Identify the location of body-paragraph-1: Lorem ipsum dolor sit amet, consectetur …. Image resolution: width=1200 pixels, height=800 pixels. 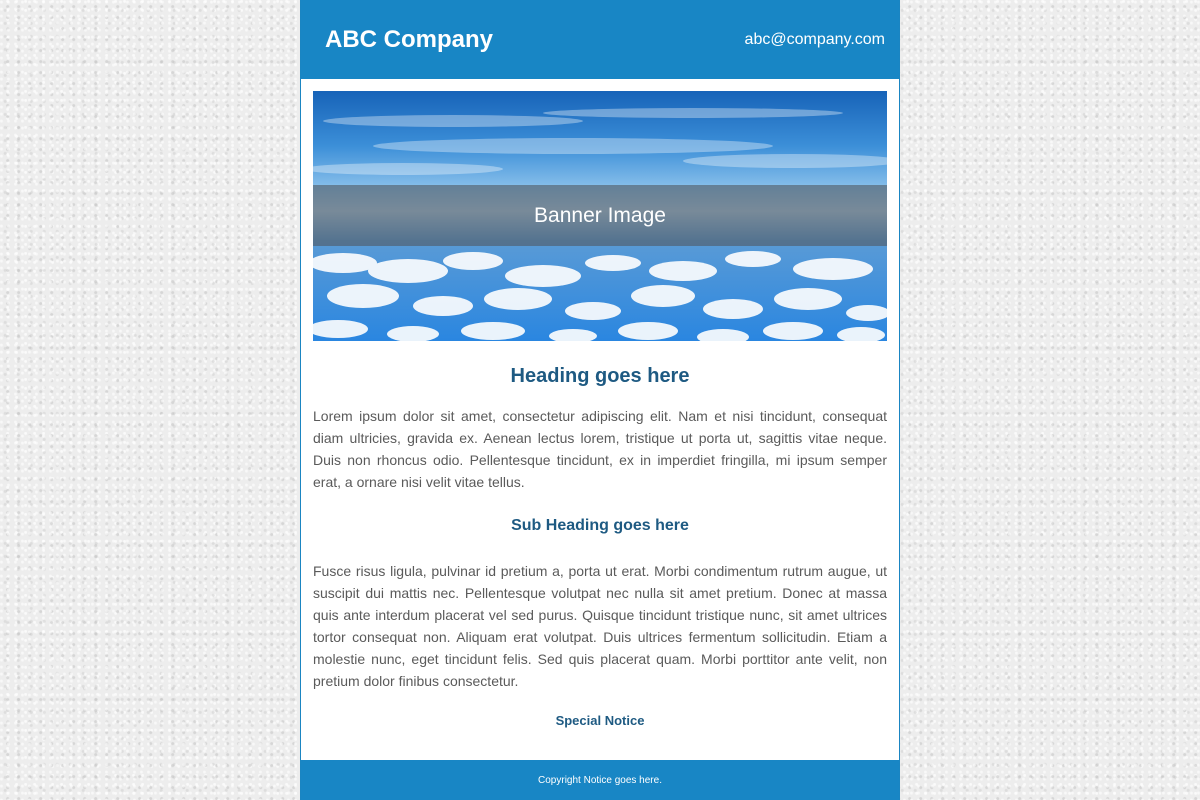
(600, 449).